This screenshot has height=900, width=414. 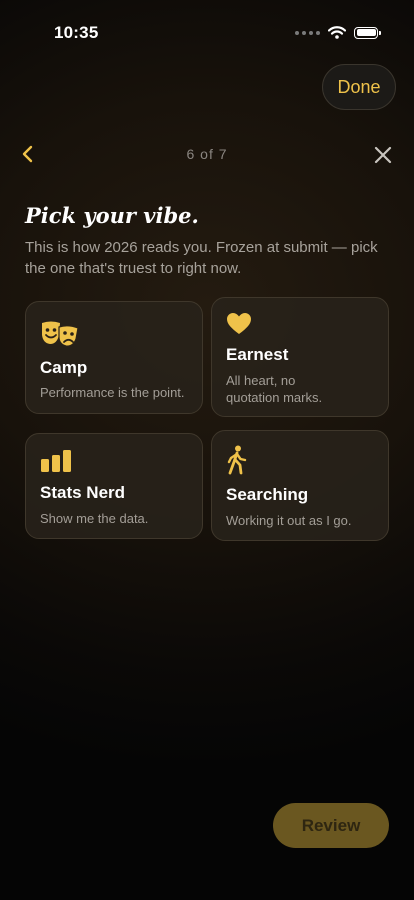 What do you see at coordinates (267, 494) in the screenshot?
I see `option-name: Searching` at bounding box center [267, 494].